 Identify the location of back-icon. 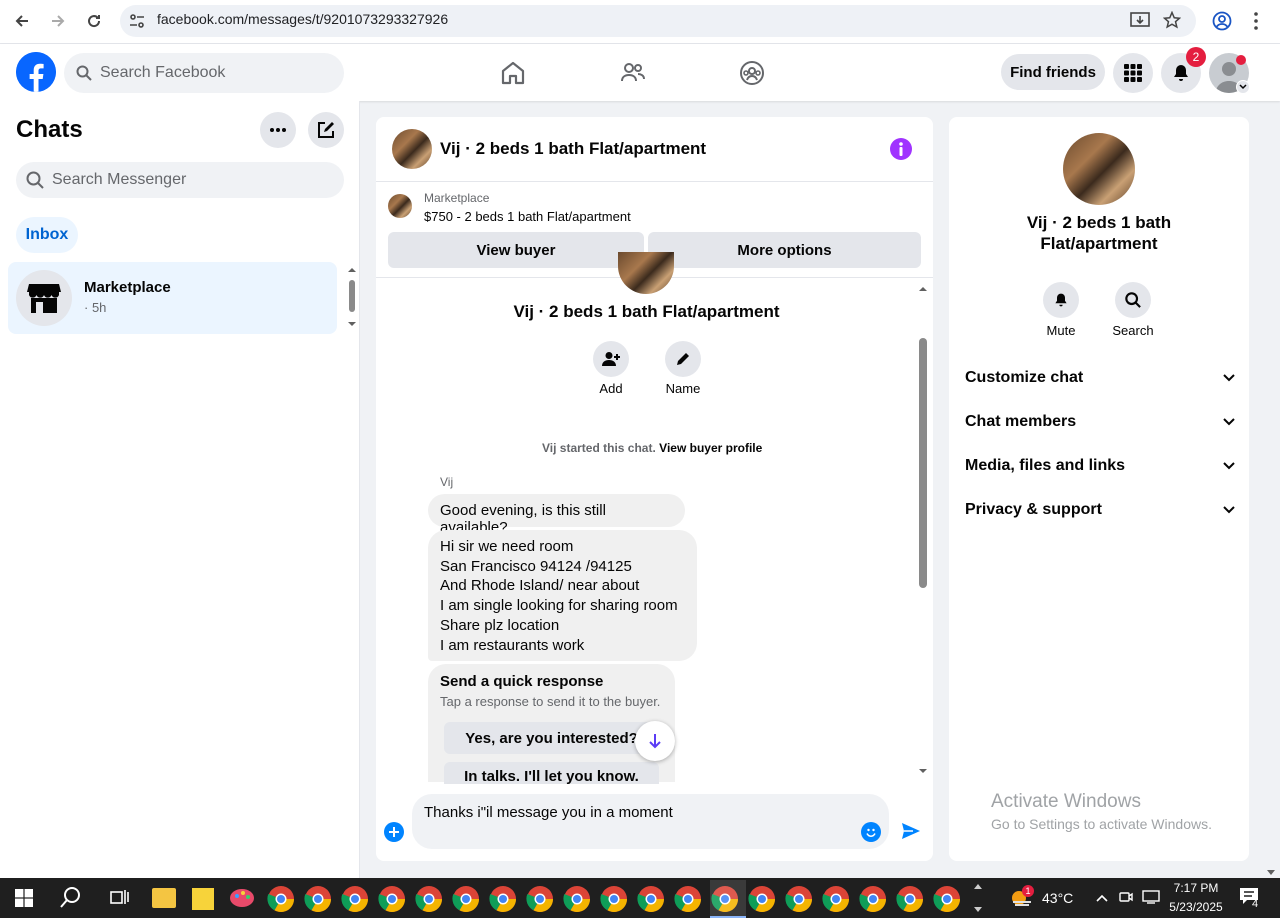
(22, 21).